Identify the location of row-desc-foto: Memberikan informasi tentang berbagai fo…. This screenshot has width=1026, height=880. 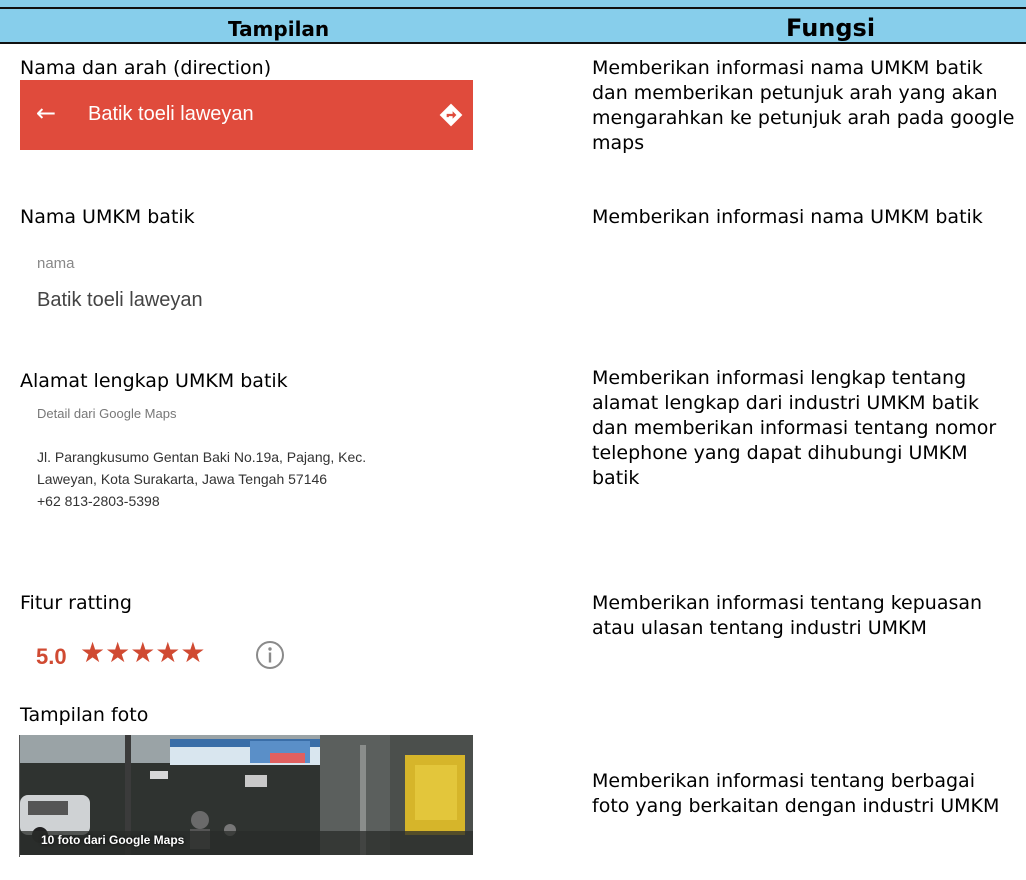
(796, 793).